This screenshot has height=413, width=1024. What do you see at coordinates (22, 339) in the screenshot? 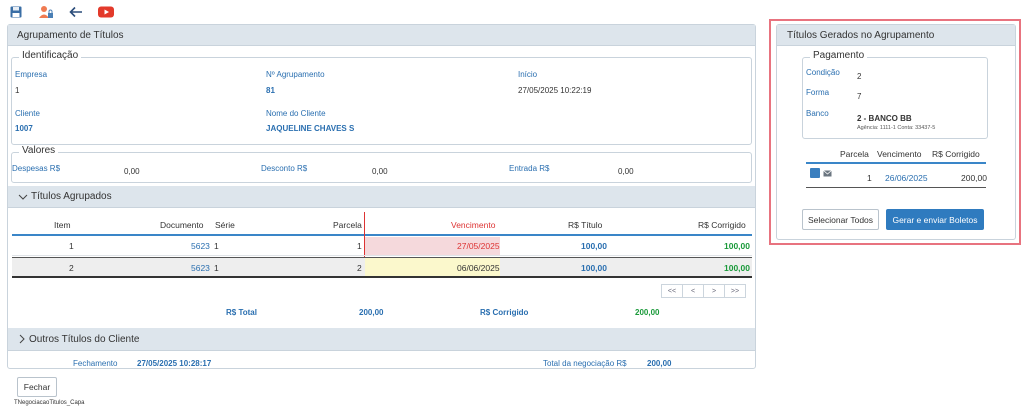
I see `chevron-right-icon` at bounding box center [22, 339].